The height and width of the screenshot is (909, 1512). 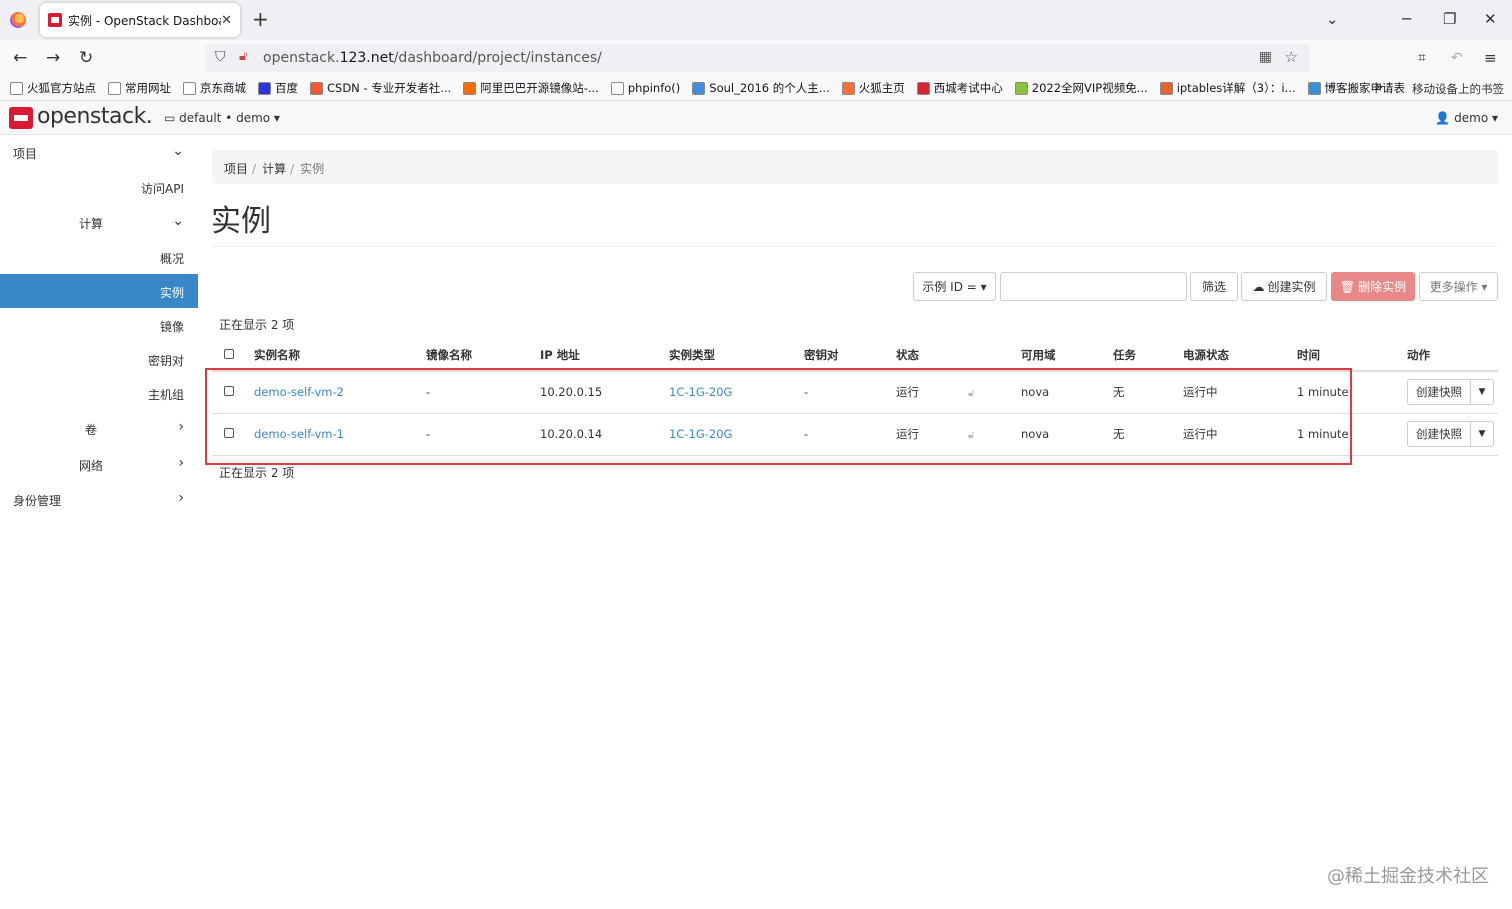 I want to click on close-window-icon: ✕, so click(x=1490, y=19).